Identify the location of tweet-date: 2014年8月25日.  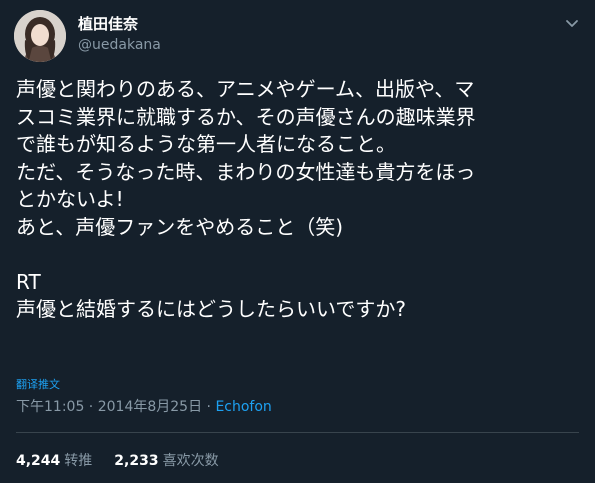
(150, 407).